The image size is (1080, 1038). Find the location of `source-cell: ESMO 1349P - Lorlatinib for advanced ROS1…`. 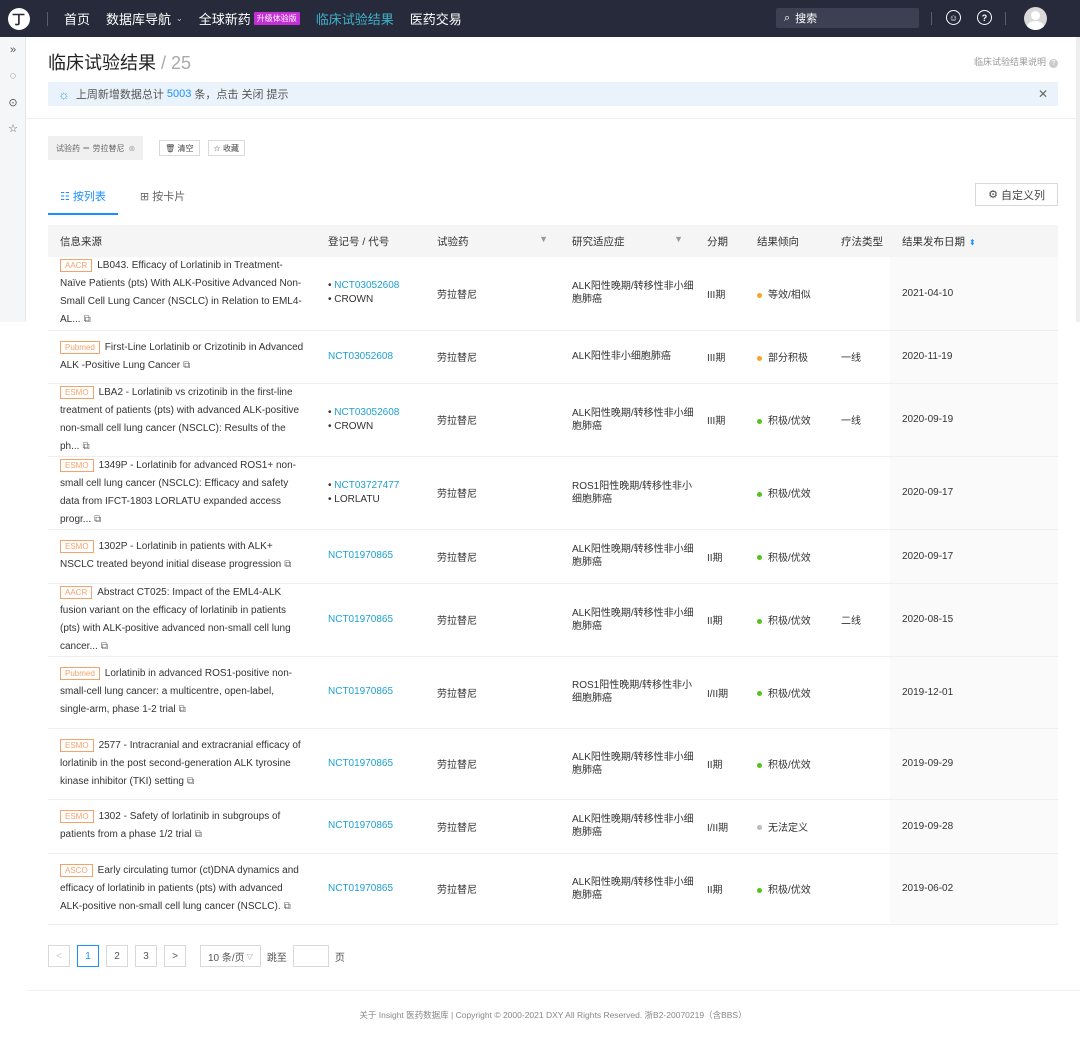

source-cell: ESMO 1349P - Lorlatinib for advanced ROS1… is located at coordinates (188, 493).